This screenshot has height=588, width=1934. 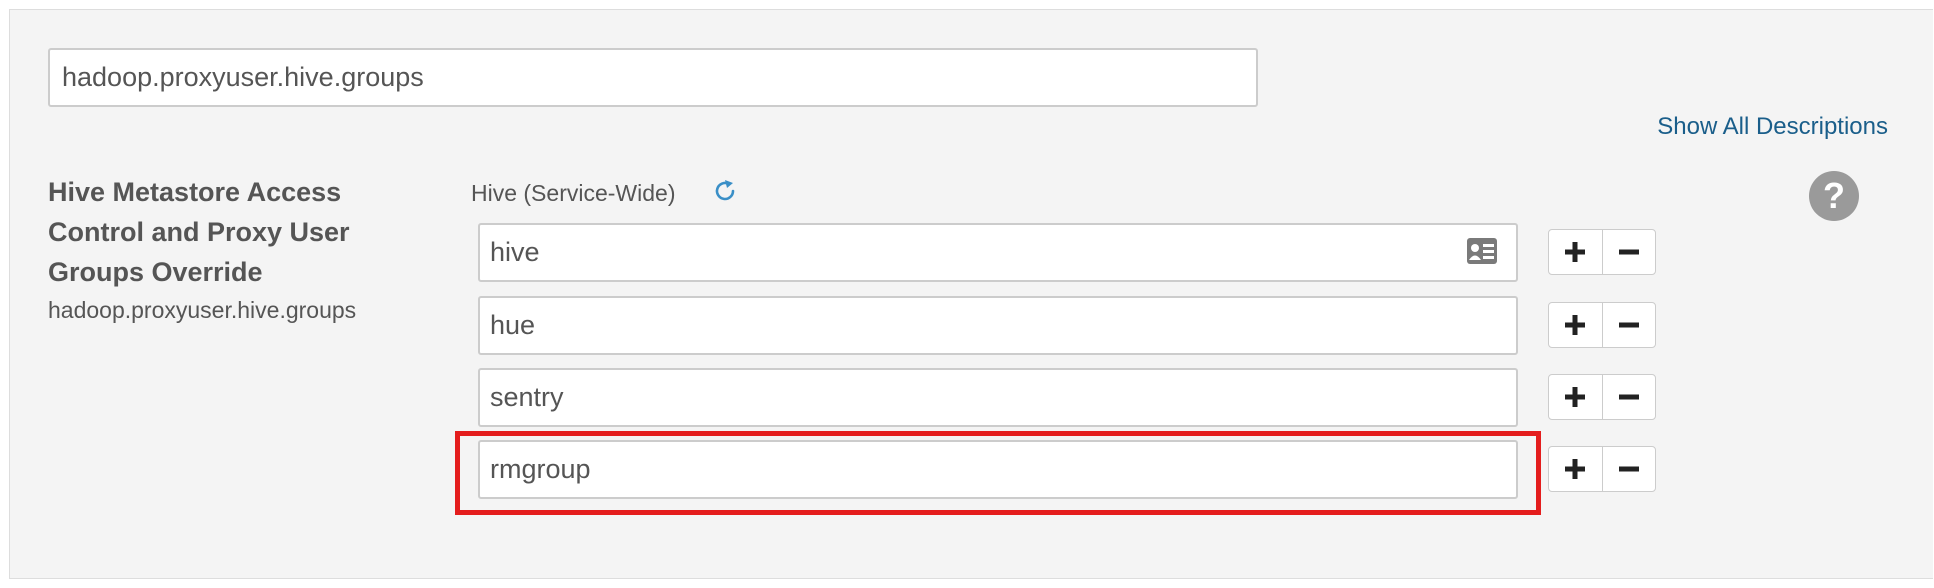 I want to click on value-row: hive, so click(x=998, y=252).